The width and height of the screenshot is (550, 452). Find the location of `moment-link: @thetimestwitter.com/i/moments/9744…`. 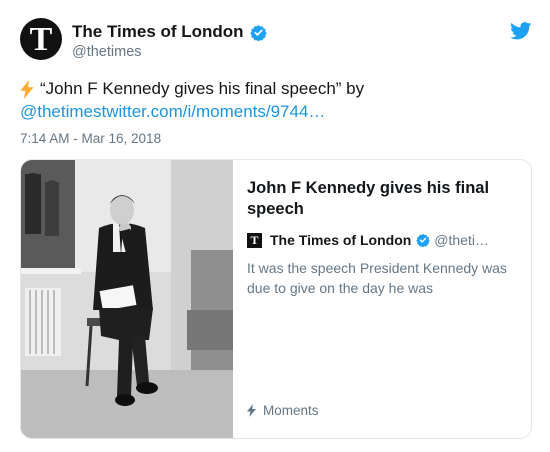

moment-link: @thetimestwitter.com/i/moments/9744… is located at coordinates (172, 112).